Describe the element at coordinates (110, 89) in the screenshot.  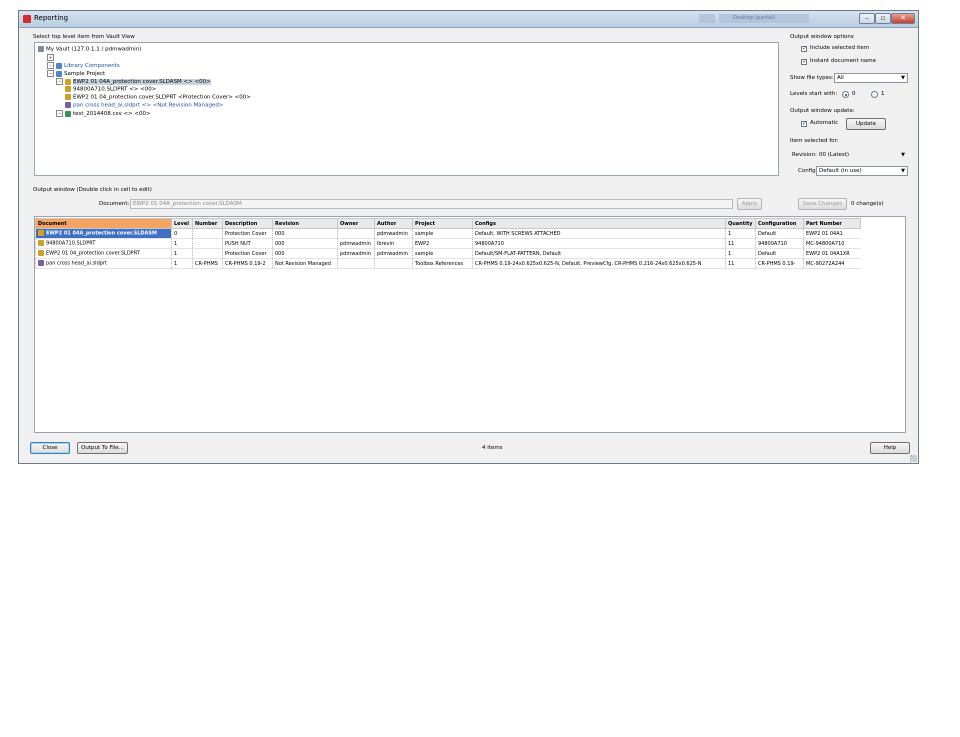
I see `tree-node: 94800A710.SLDPRT <> <00>` at that location.